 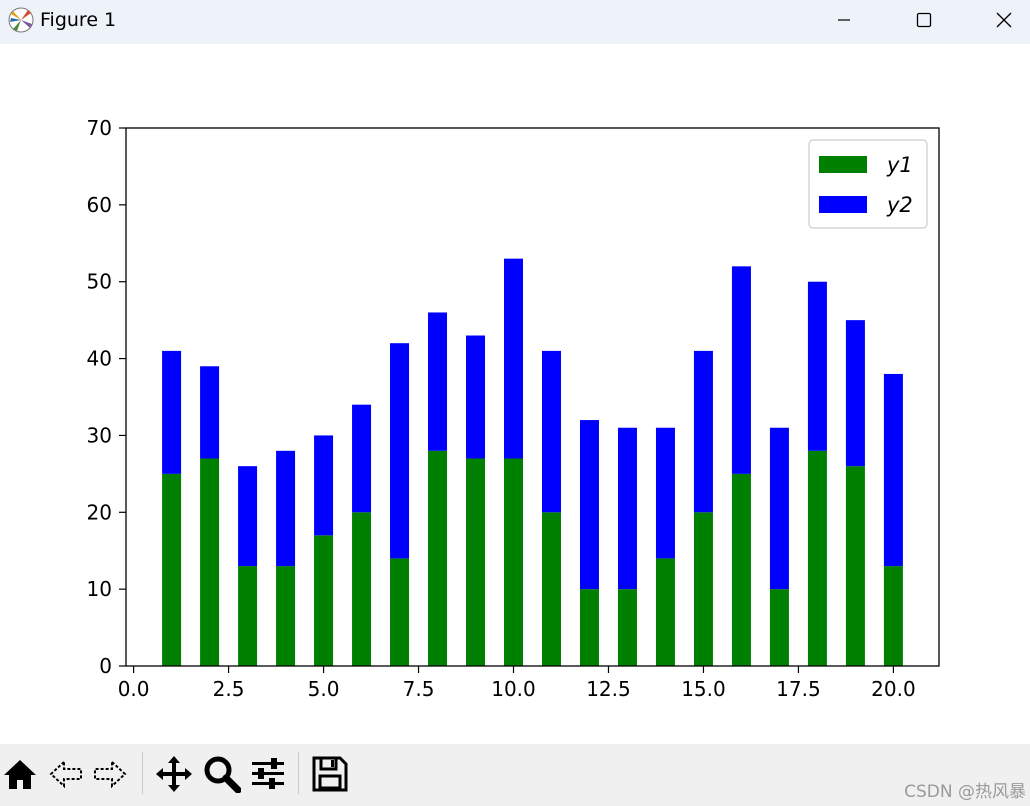 I want to click on legend-label-y2: y2, so click(x=899, y=205).